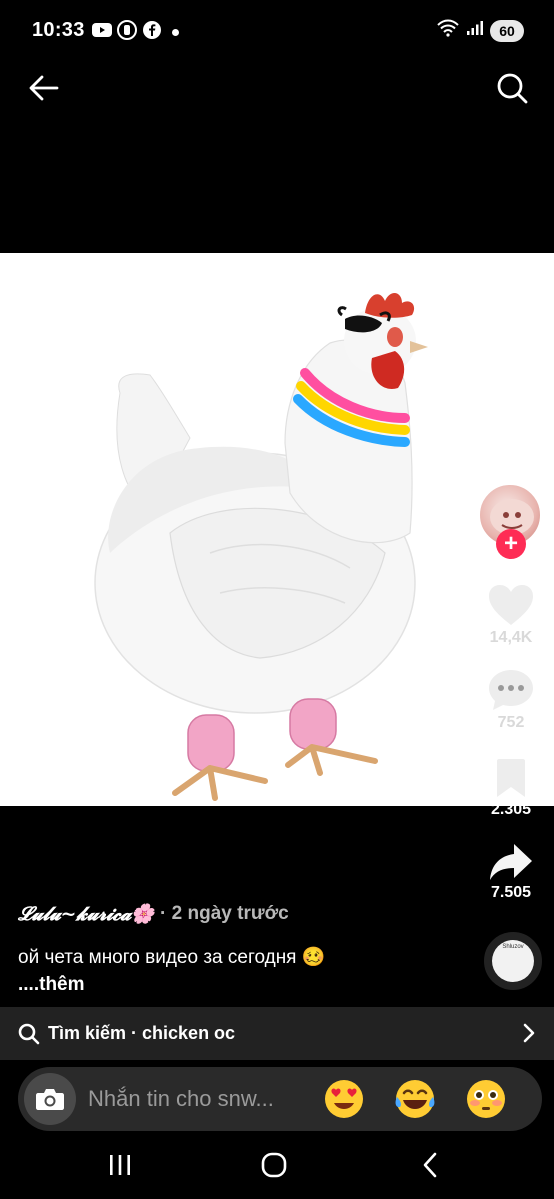  Describe the element at coordinates (475, 30) in the screenshot. I see `signal-icon` at that location.